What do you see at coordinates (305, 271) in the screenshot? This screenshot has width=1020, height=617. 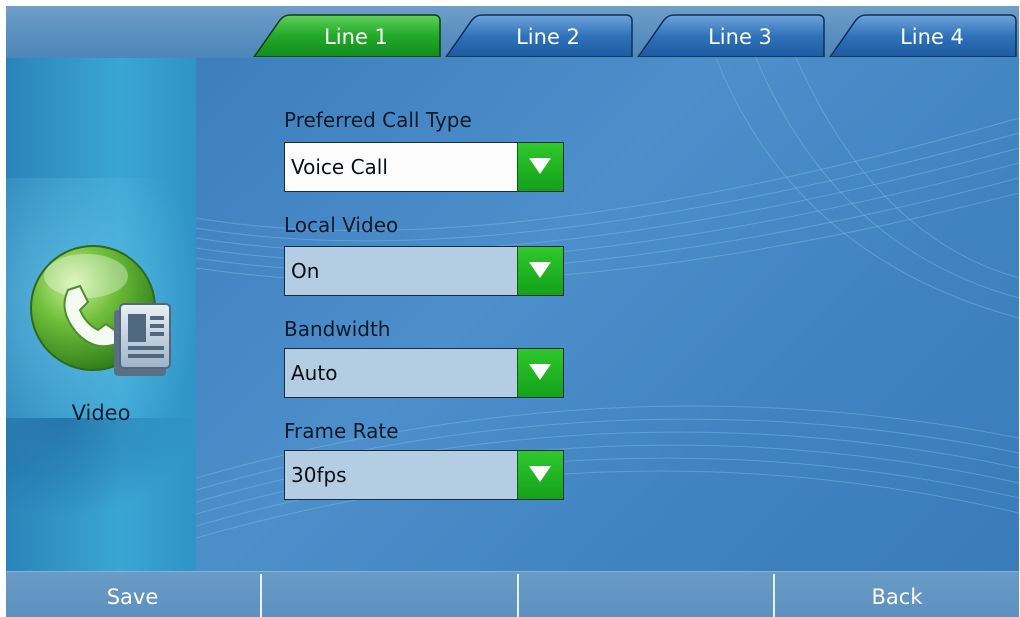 I see `dropdown-value: On` at bounding box center [305, 271].